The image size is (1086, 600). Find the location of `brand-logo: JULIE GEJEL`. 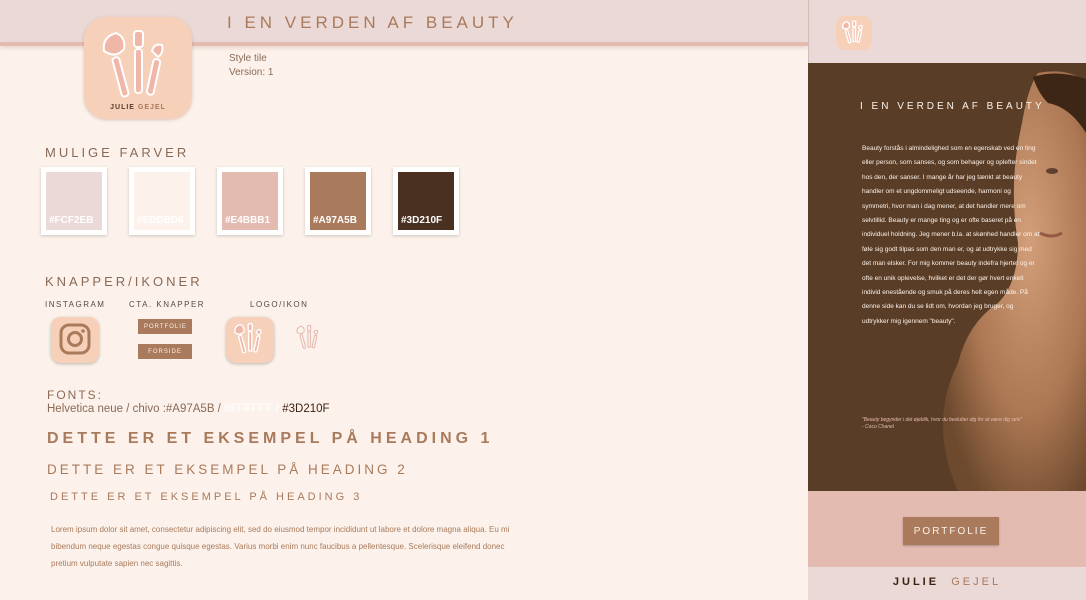

brand-logo: JULIE GEJEL is located at coordinates (138, 68).